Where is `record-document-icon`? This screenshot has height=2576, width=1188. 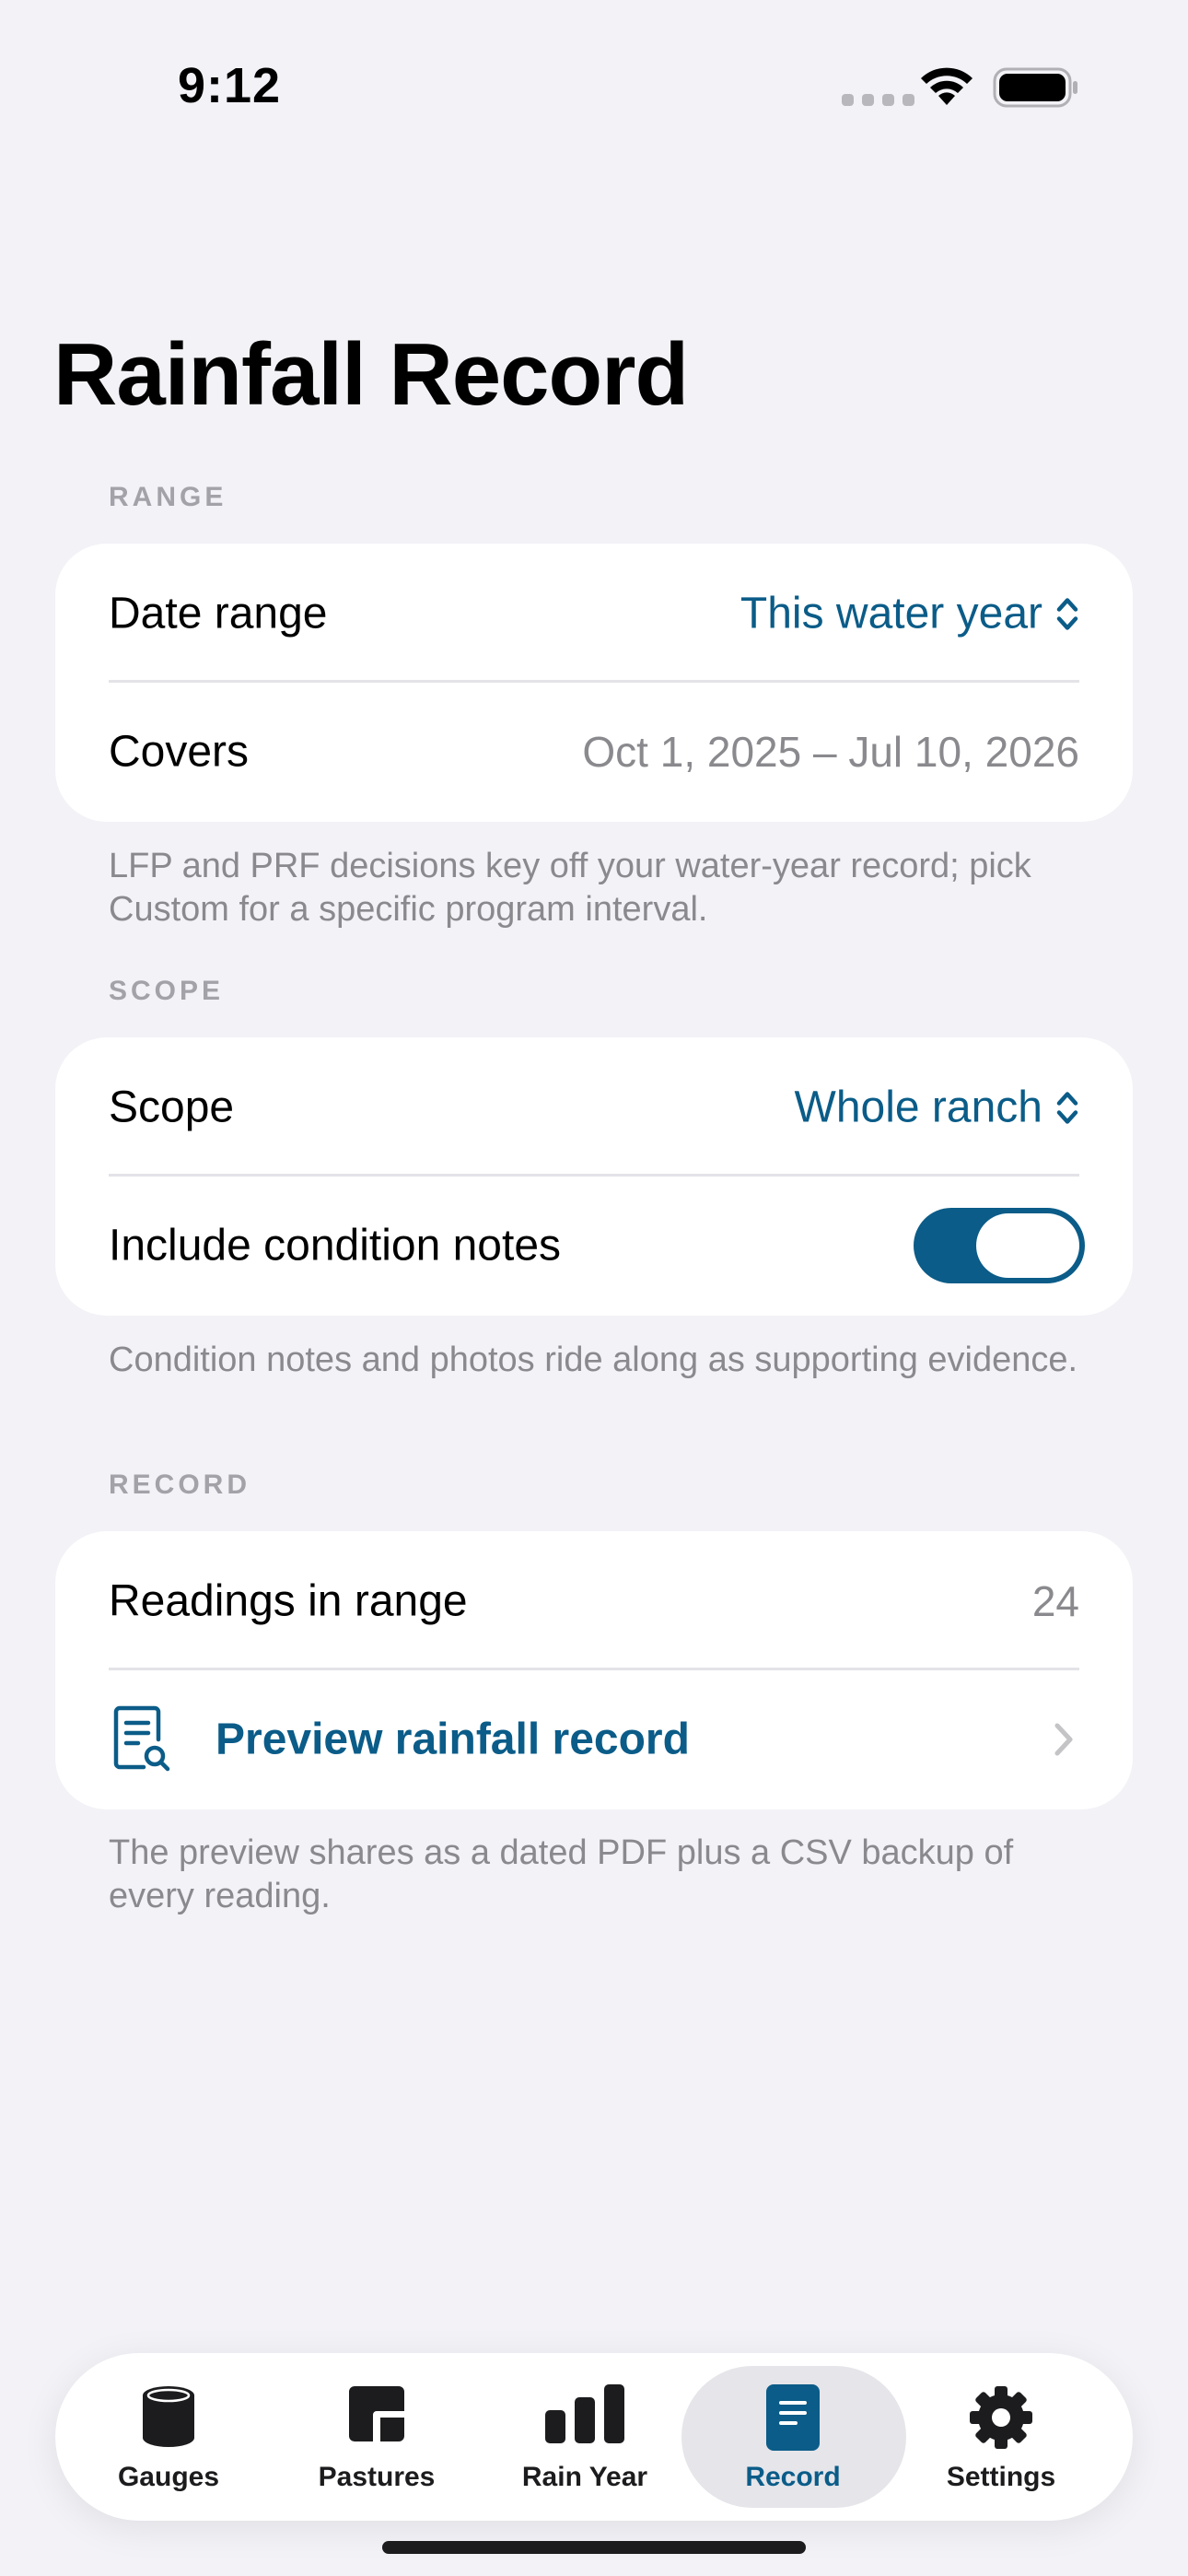
record-document-icon is located at coordinates (793, 2417).